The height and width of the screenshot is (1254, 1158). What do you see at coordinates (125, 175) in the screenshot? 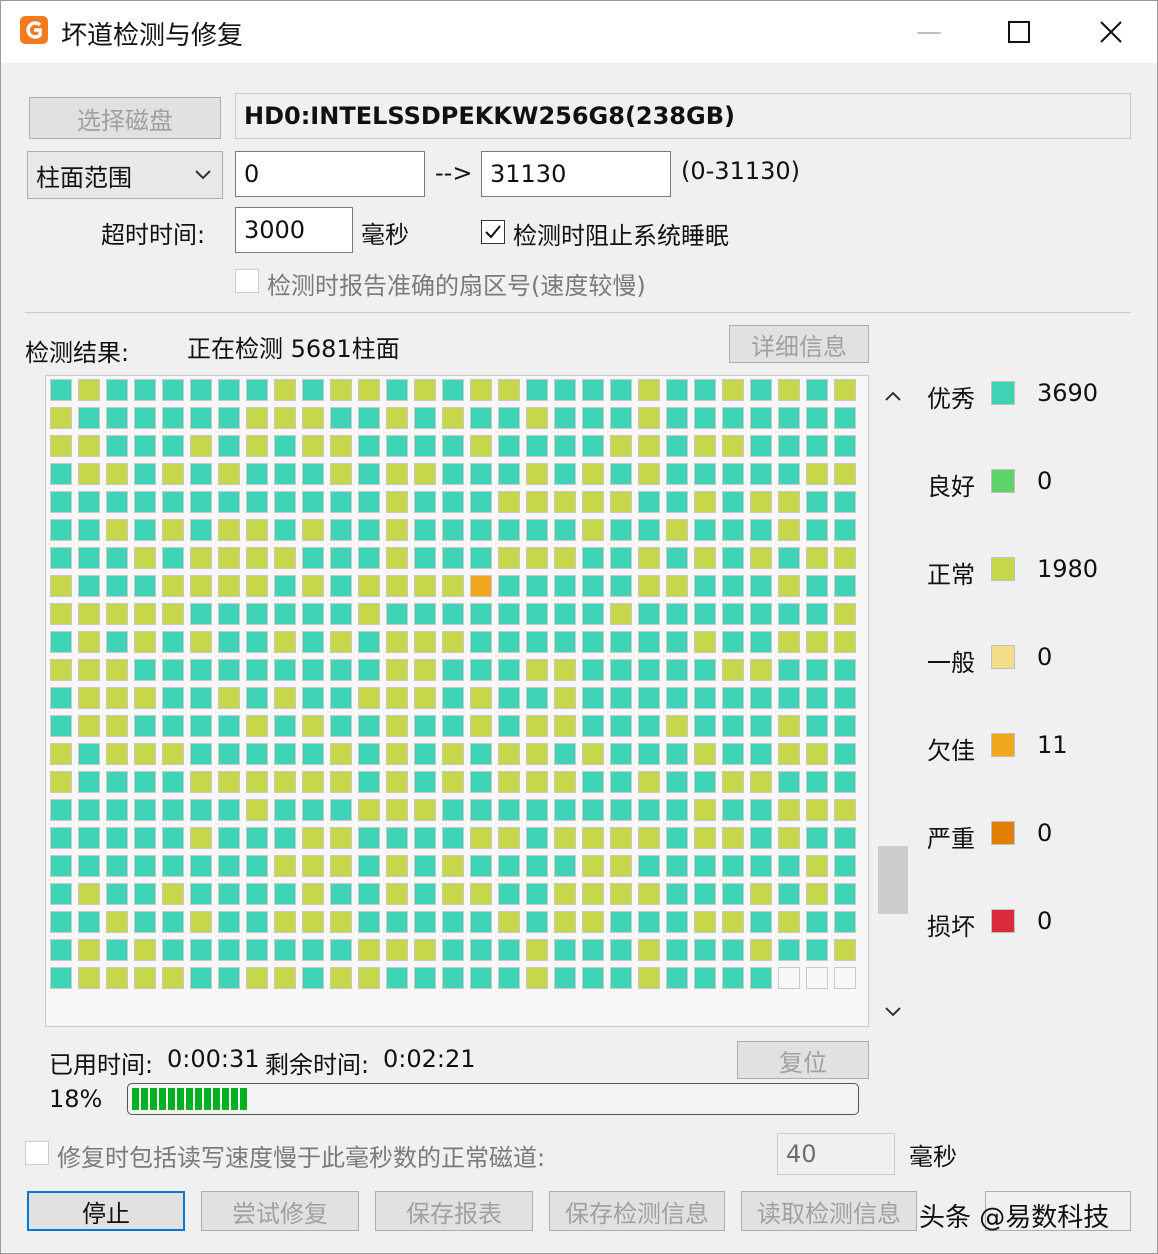
I see `range-mode-select: 柱面范围` at bounding box center [125, 175].